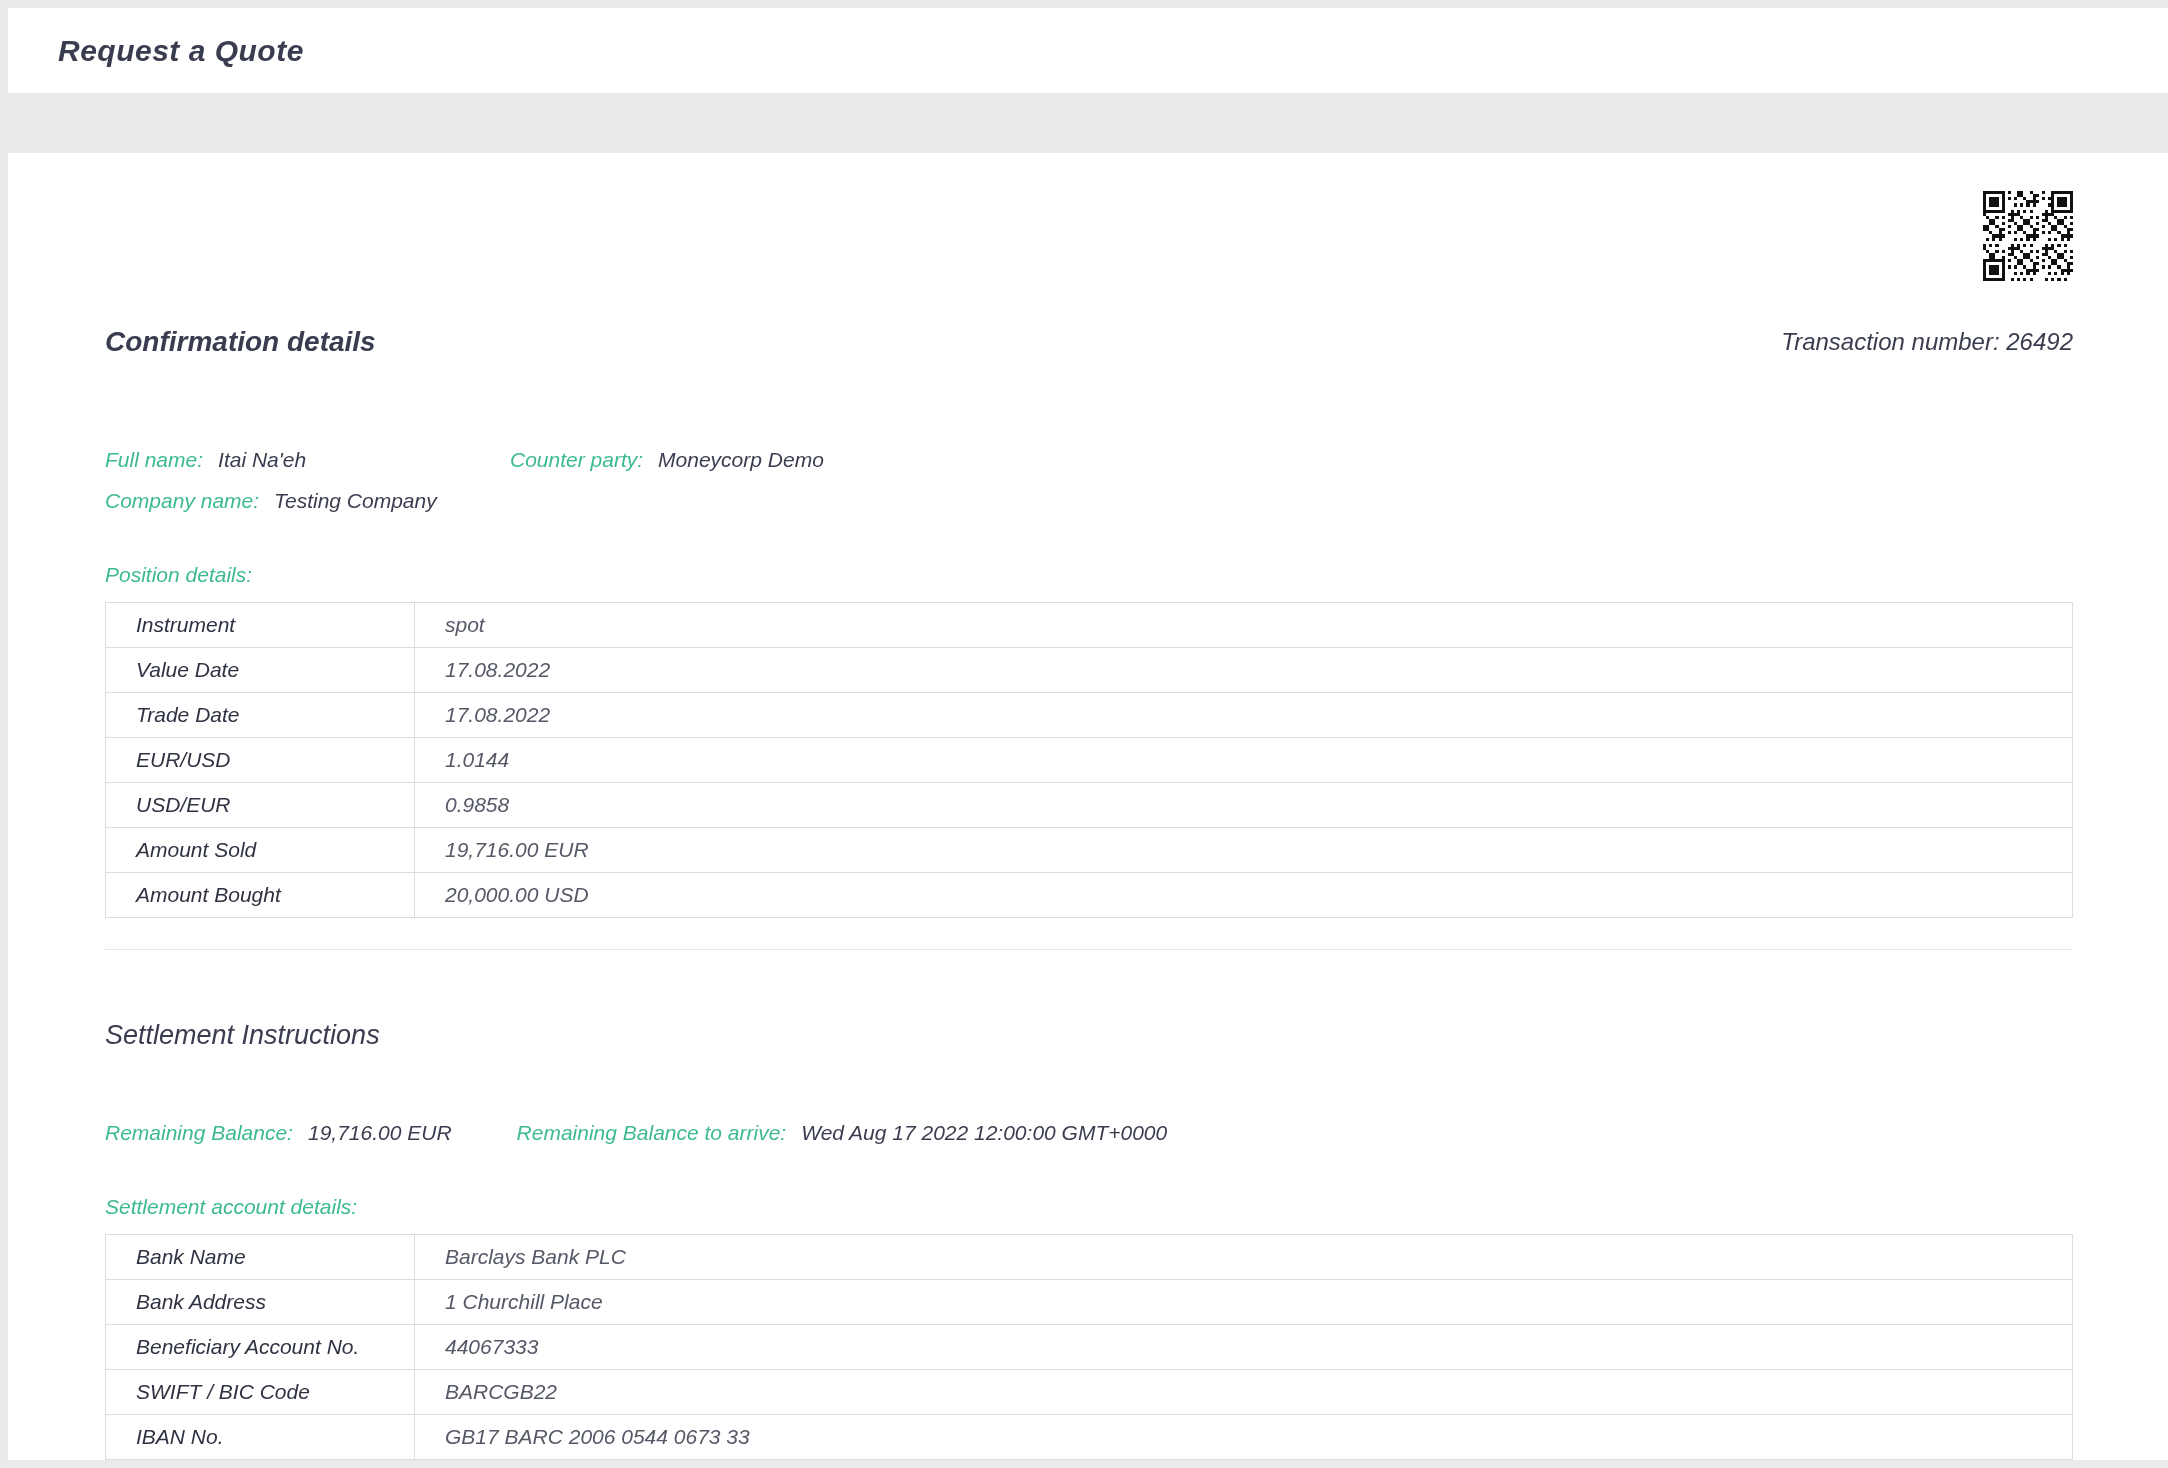 This screenshot has width=2168, height=1468. Describe the element at coordinates (154, 460) in the screenshot. I see `field-label: Full name:` at that location.